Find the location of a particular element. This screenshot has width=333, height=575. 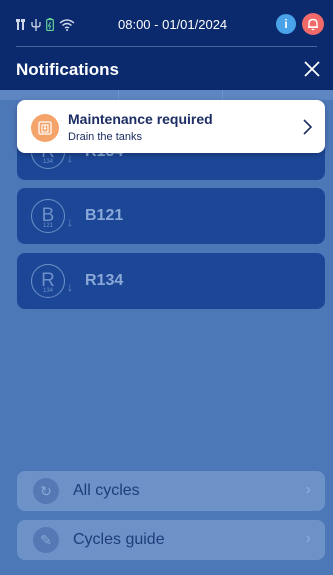

notification-title: Maintenance required is located at coordinates (140, 119).